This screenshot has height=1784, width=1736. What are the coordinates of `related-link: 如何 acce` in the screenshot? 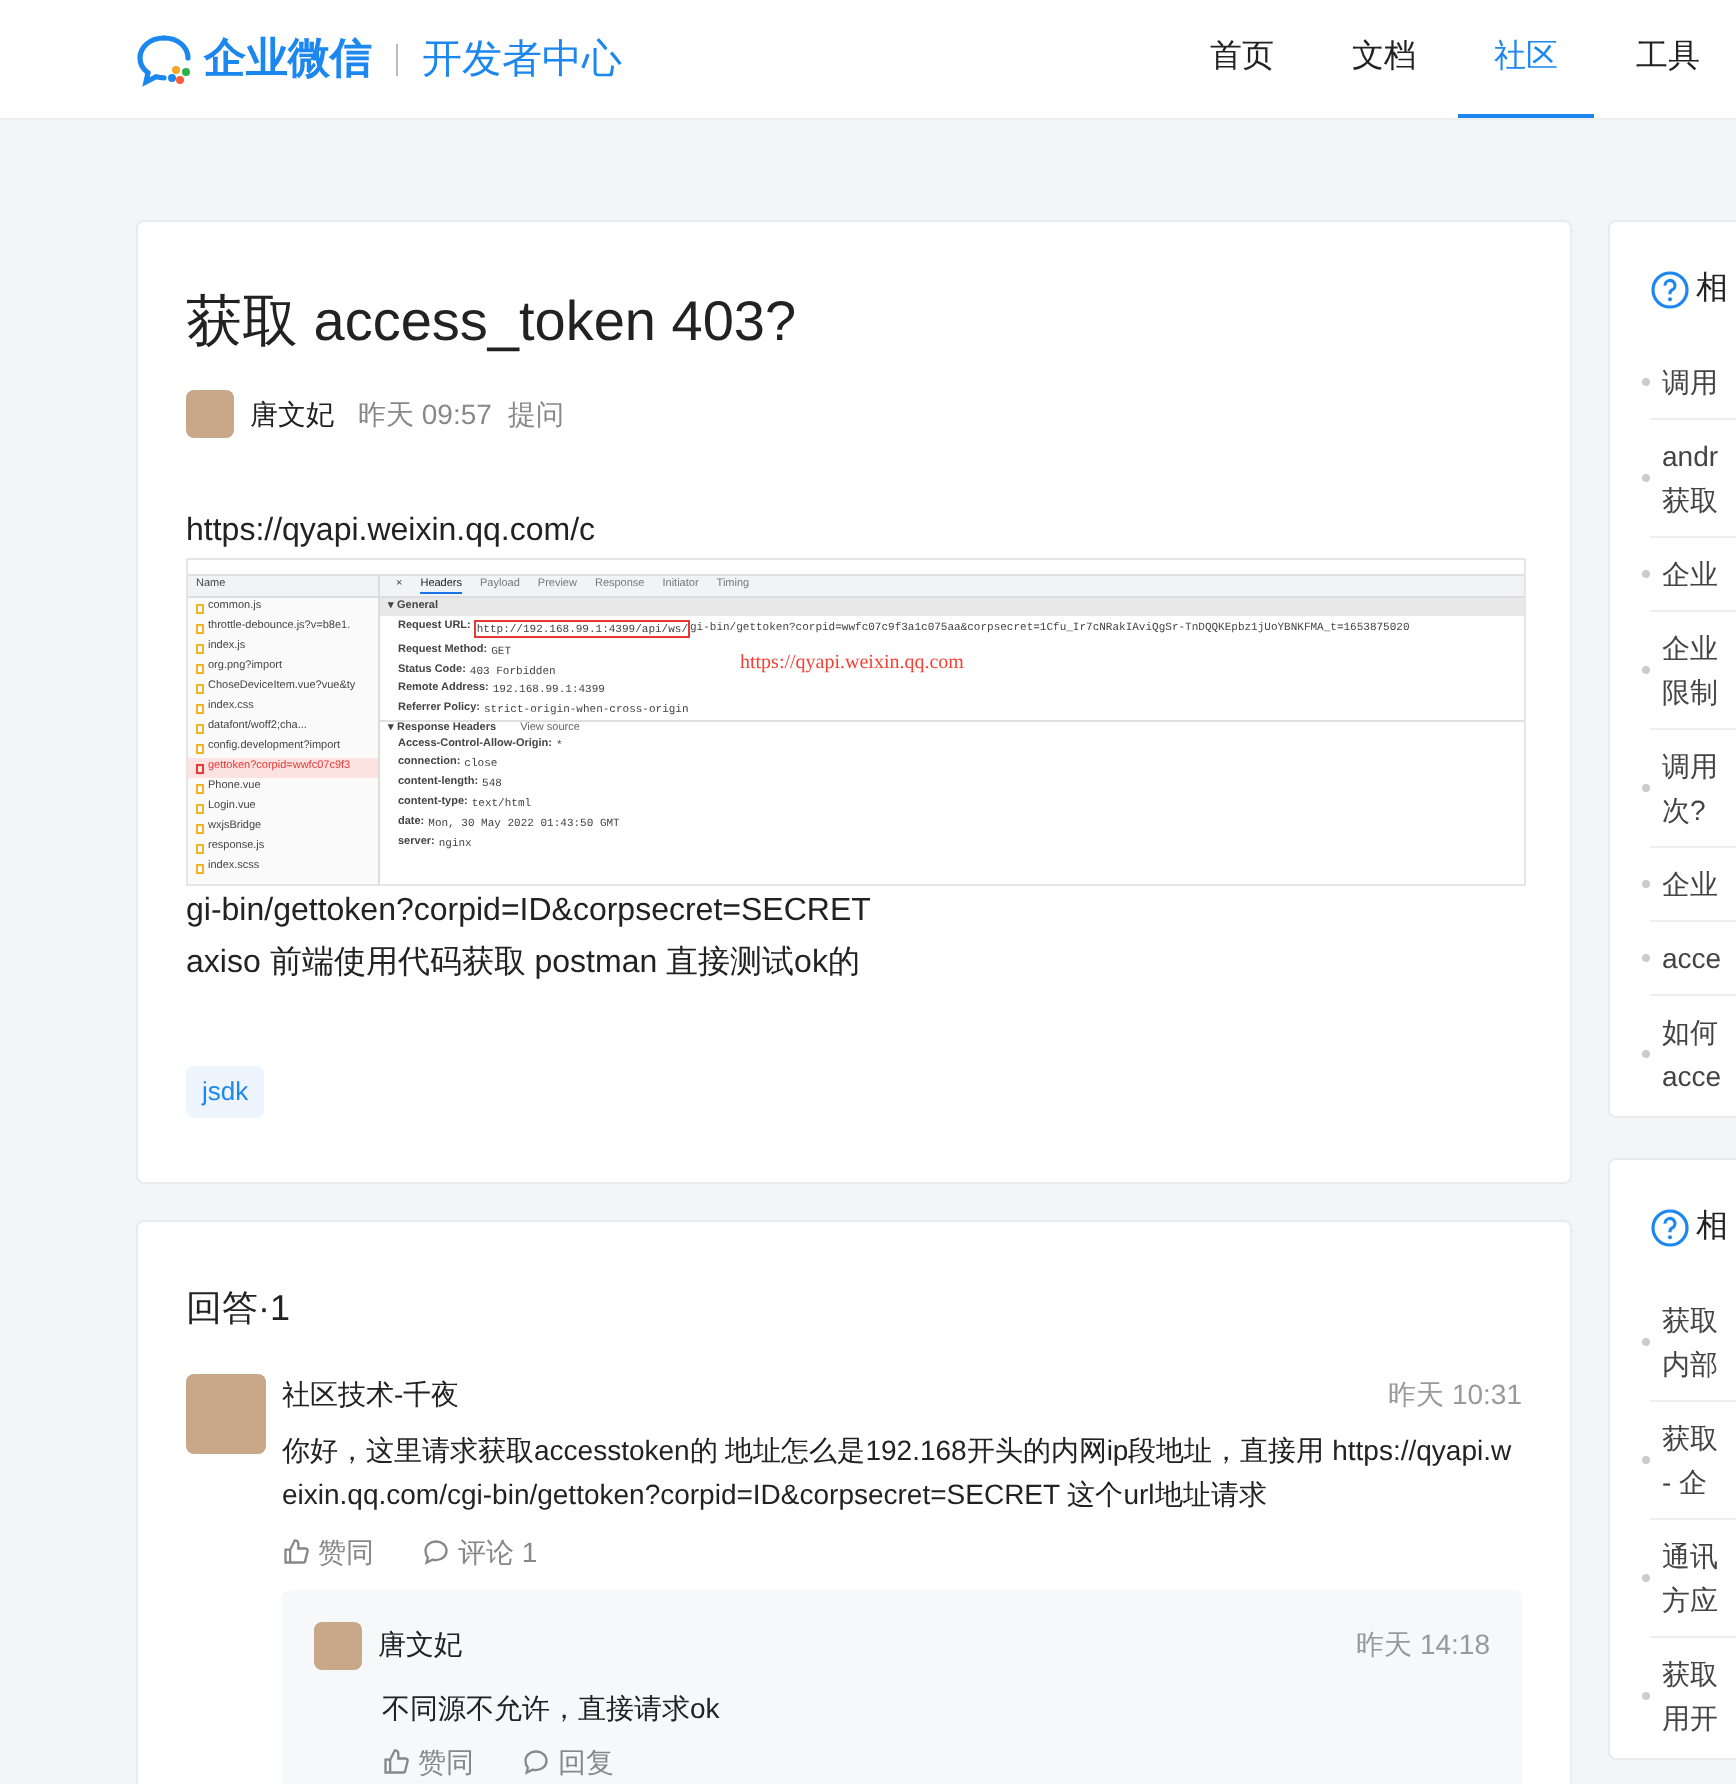 It's located at (1692, 1054).